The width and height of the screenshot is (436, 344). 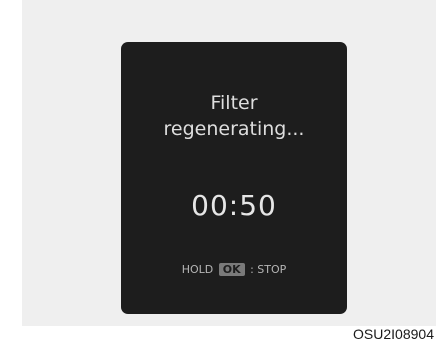 I want to click on stop-hint: HOLD OK : STOP, so click(x=234, y=270).